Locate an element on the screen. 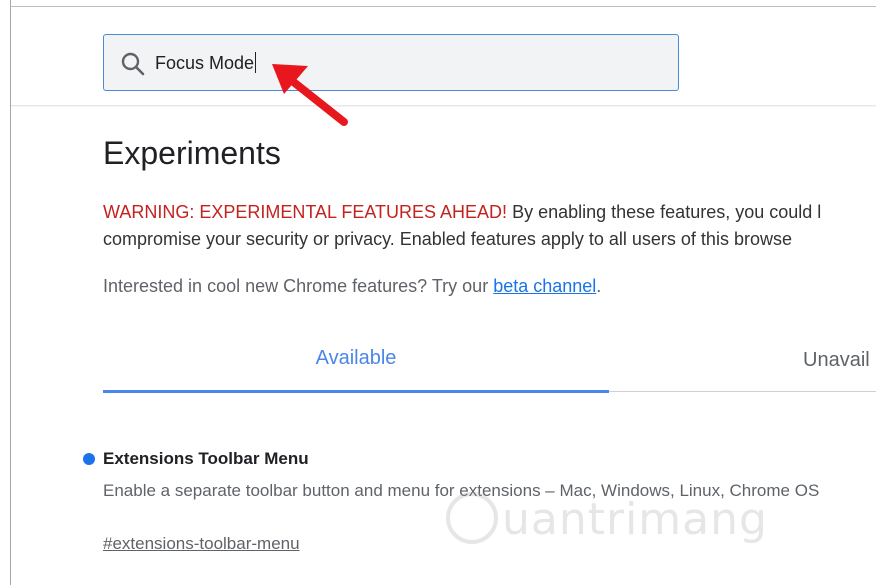  beta-channel-link: beta channel is located at coordinates (544, 286).